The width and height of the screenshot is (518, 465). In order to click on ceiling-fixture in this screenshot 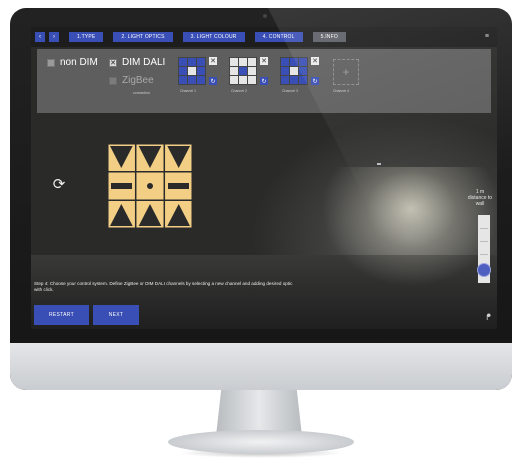, I will do `click(379, 164)`.